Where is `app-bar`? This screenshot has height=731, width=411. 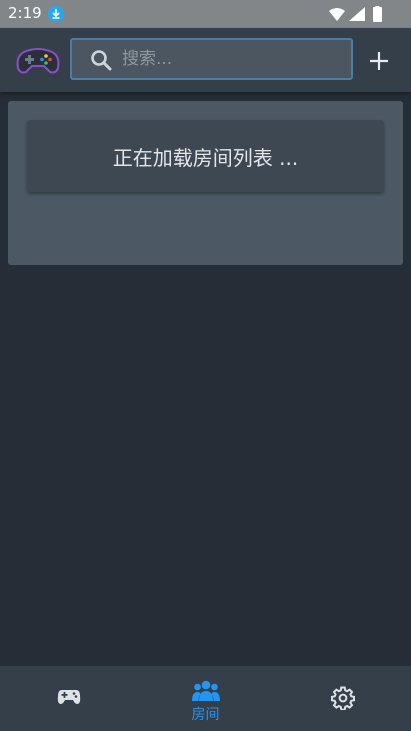
app-bar is located at coordinates (205, 60).